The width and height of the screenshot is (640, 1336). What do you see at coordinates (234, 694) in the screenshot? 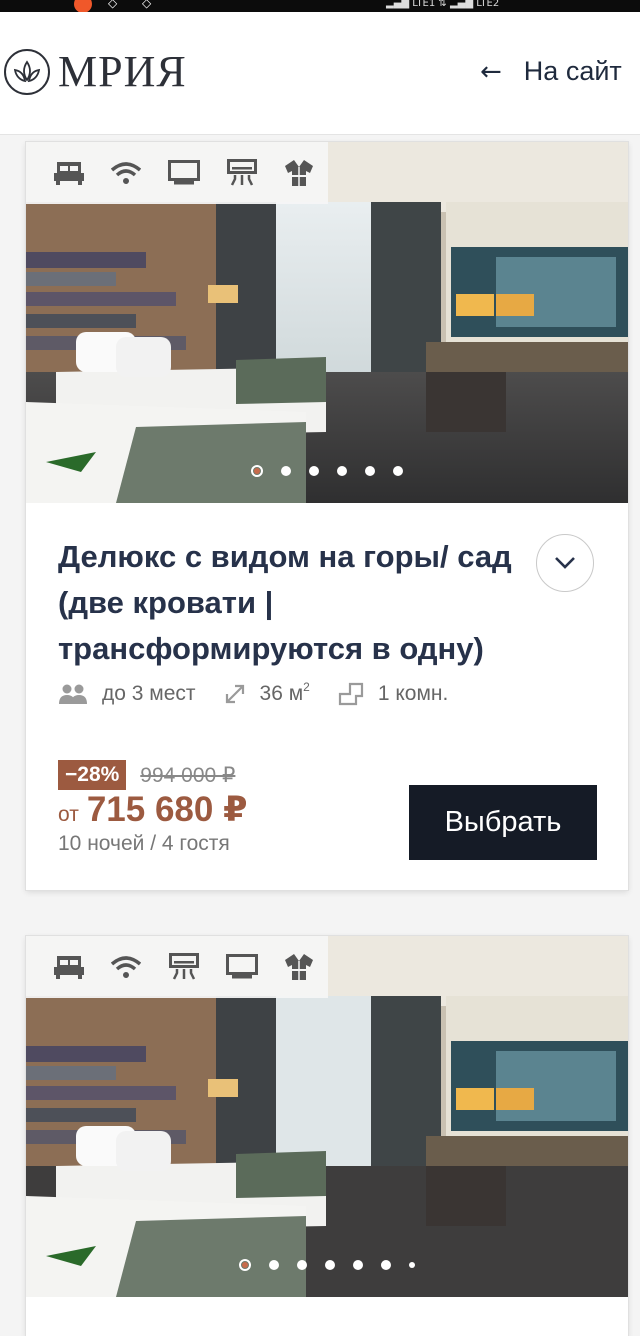
I see `area-icon` at bounding box center [234, 694].